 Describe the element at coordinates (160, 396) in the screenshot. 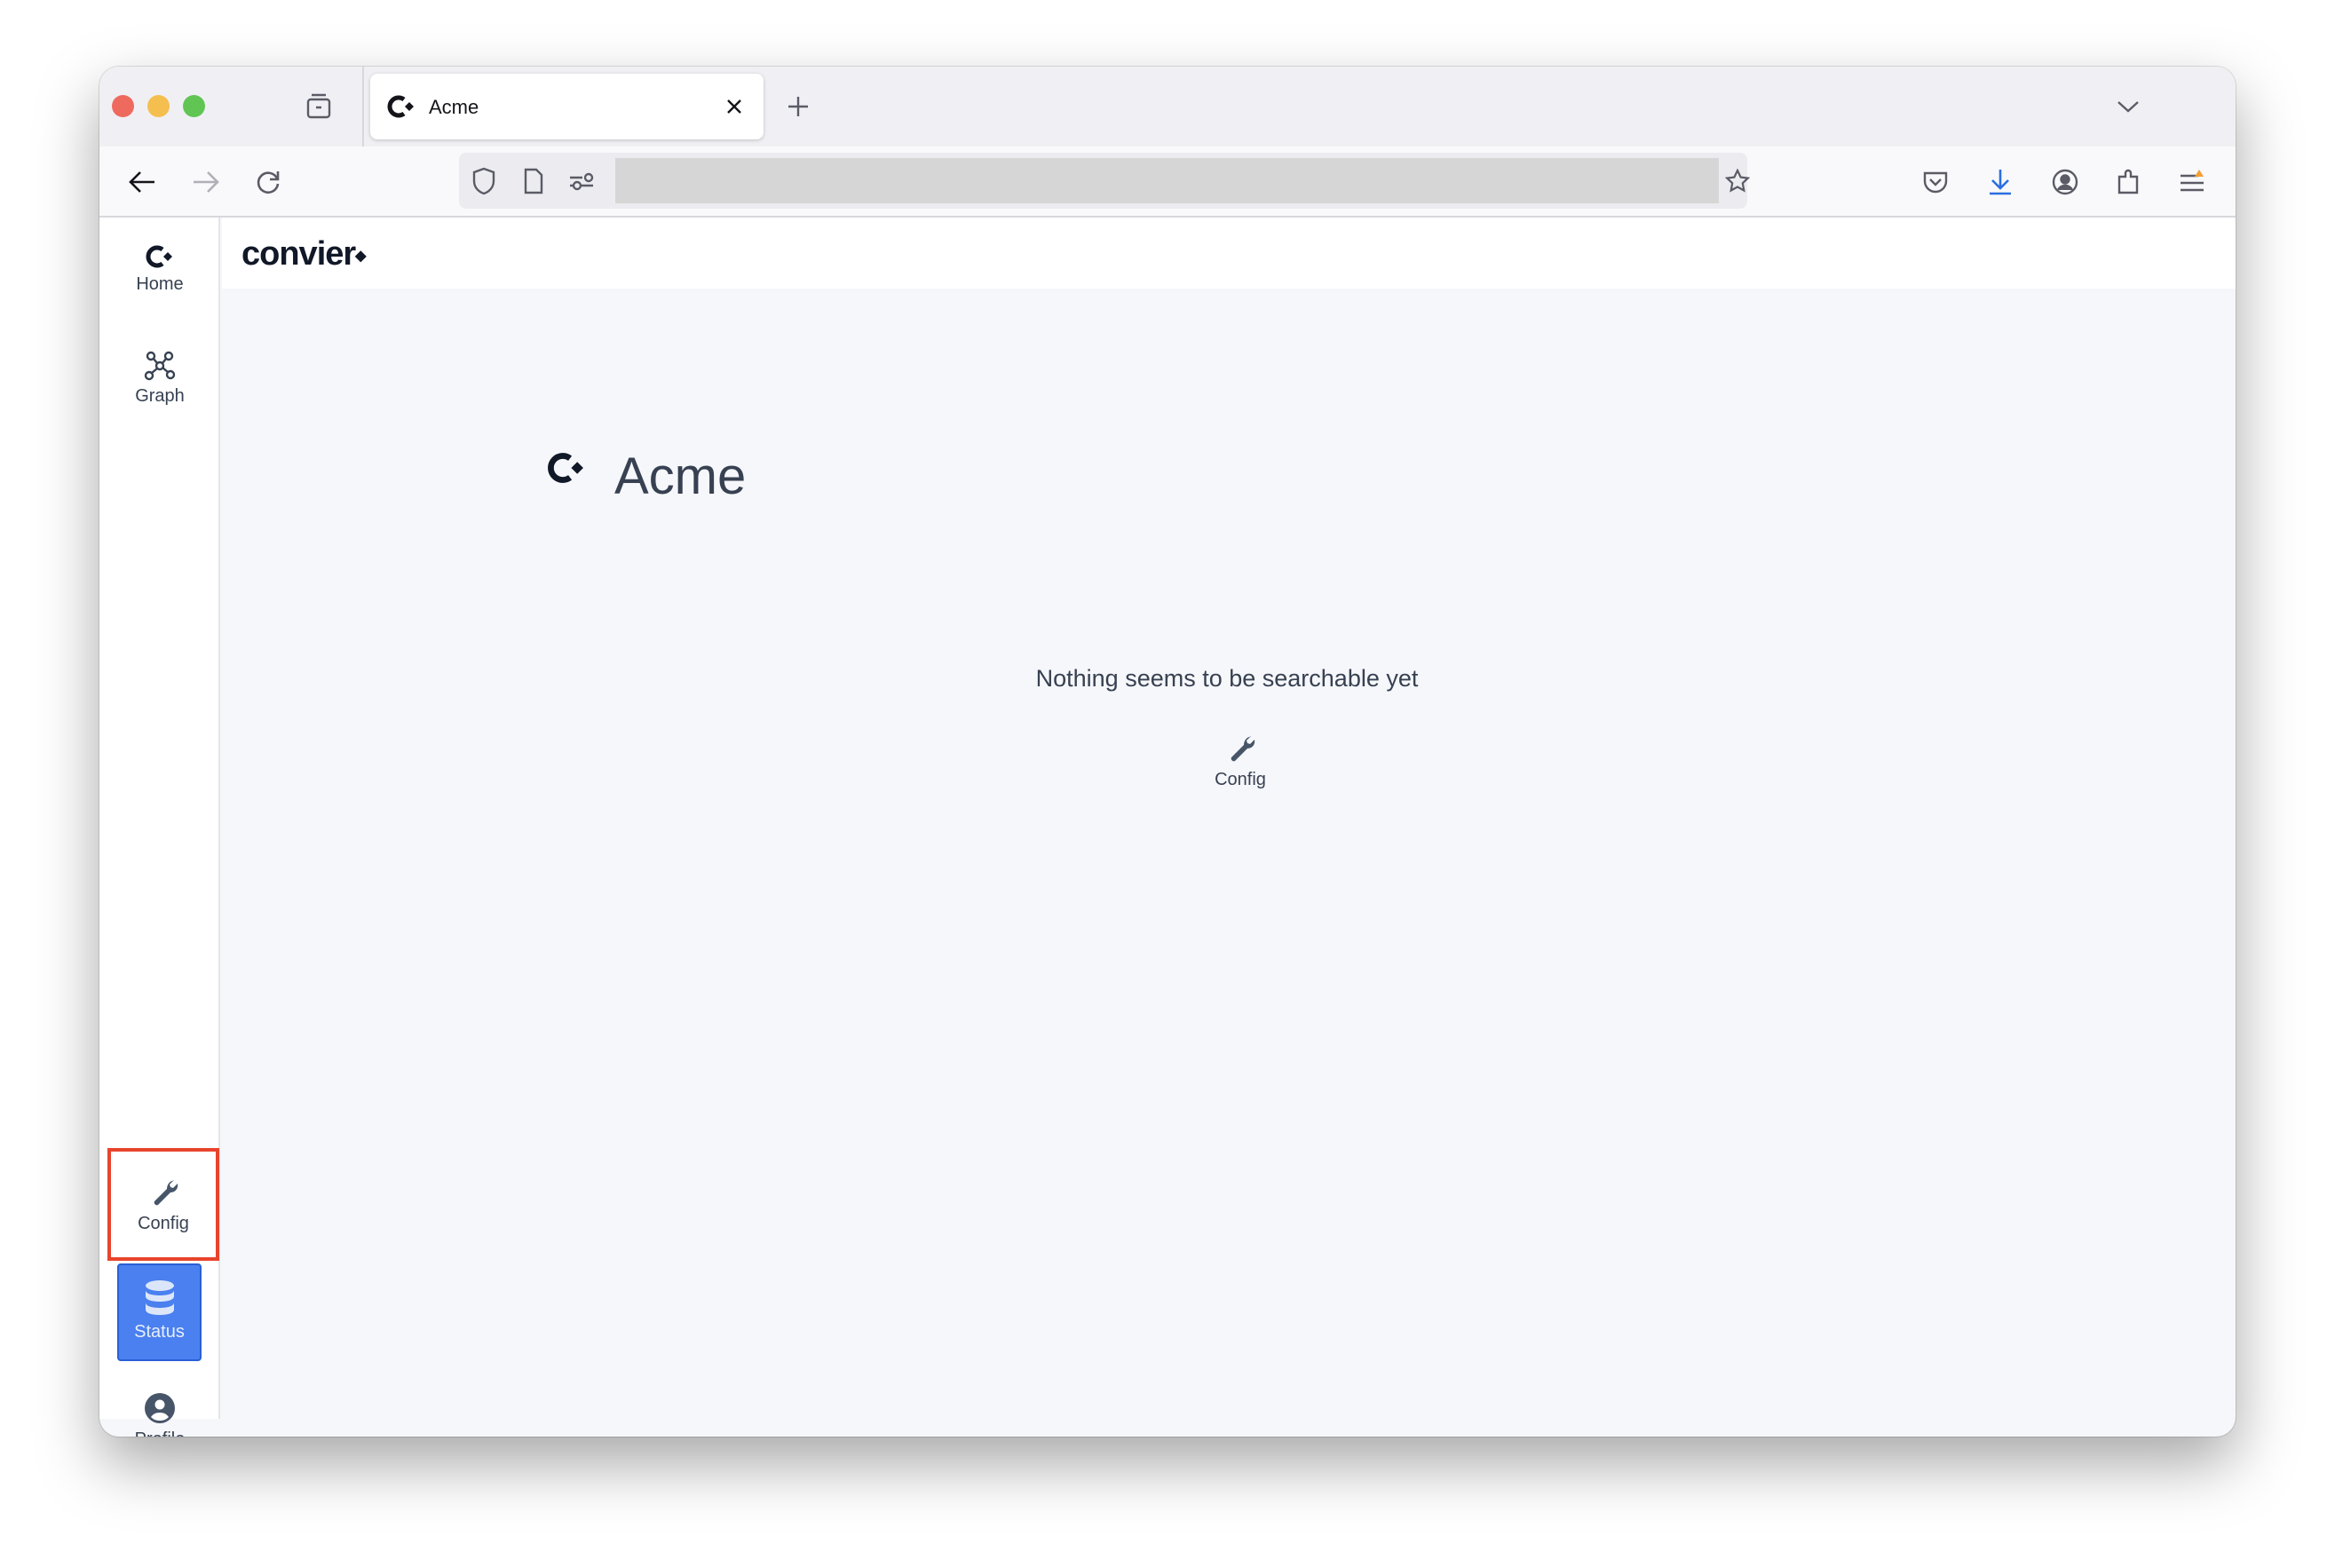

I see `sidebar-item-label: Graph` at that location.